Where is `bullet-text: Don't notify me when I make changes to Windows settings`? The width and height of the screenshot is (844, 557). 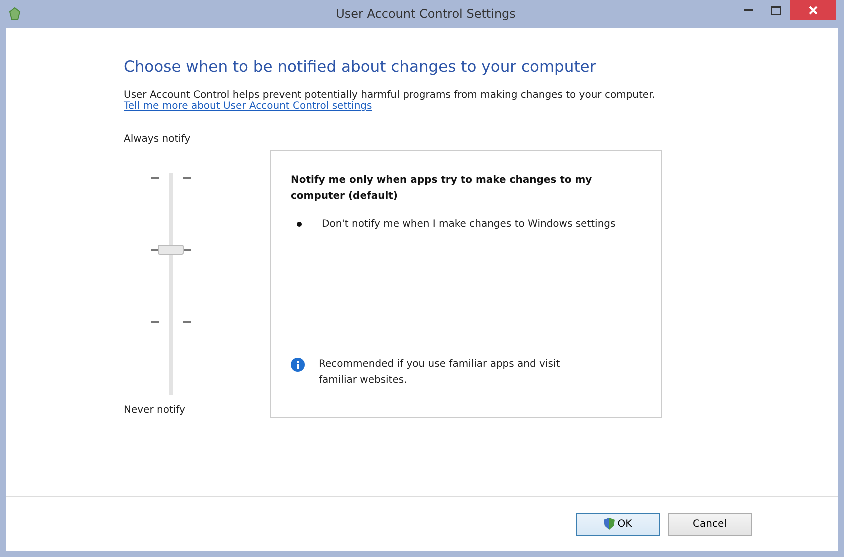
bullet-text: Don't notify me when I make changes to Windows settings is located at coordinates (469, 225).